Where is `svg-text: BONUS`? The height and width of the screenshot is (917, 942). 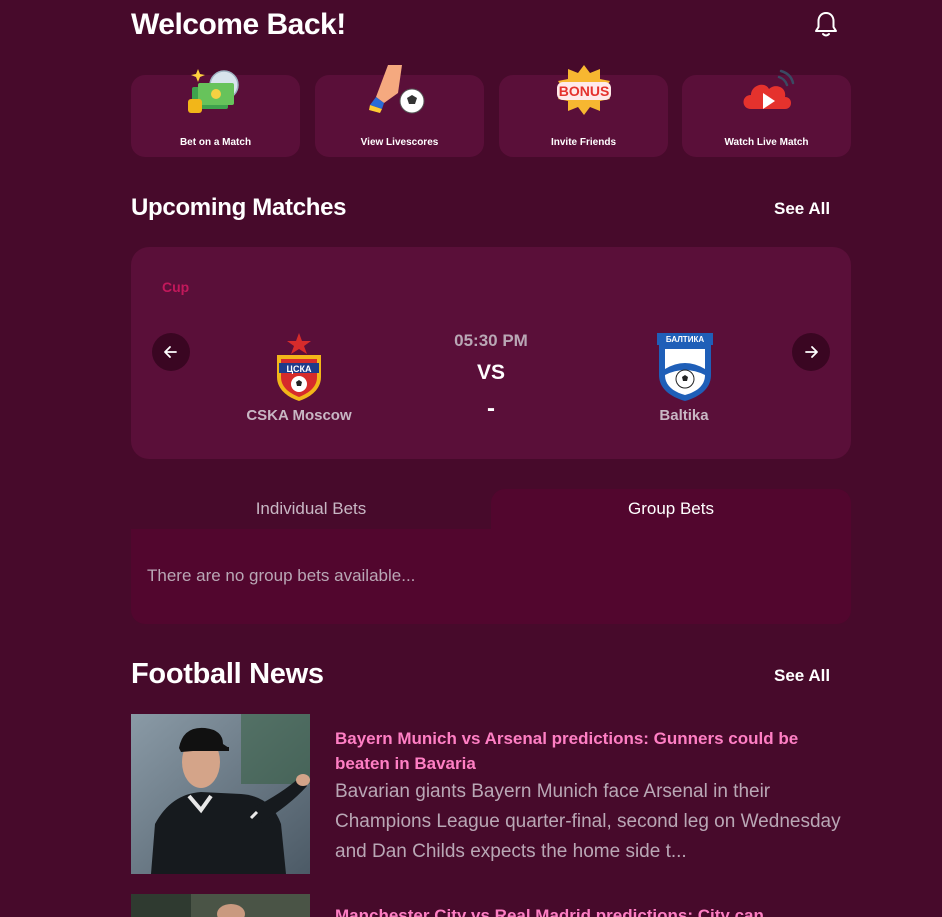
svg-text: BONUS is located at coordinates (583, 91).